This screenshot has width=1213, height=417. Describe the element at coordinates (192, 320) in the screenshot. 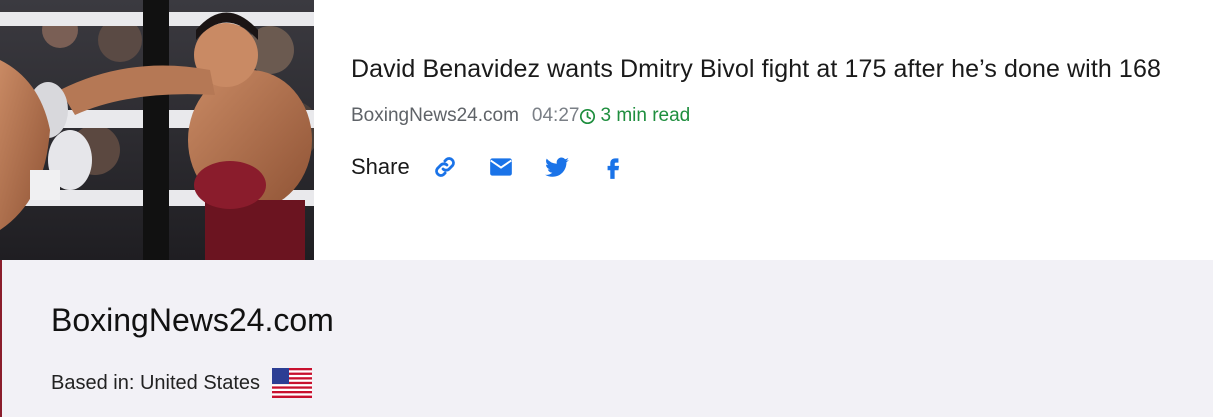

I see `publisher-name: BoxingNews24.com` at that location.